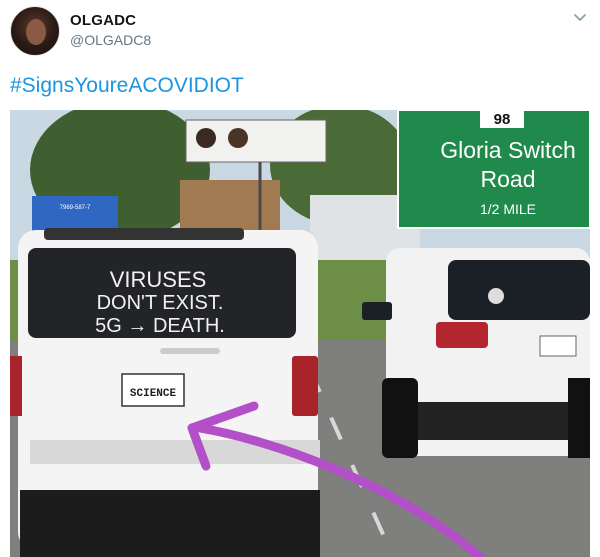  What do you see at coordinates (508, 209) in the screenshot?
I see `sign-distance: 1/2 MILE` at bounding box center [508, 209].